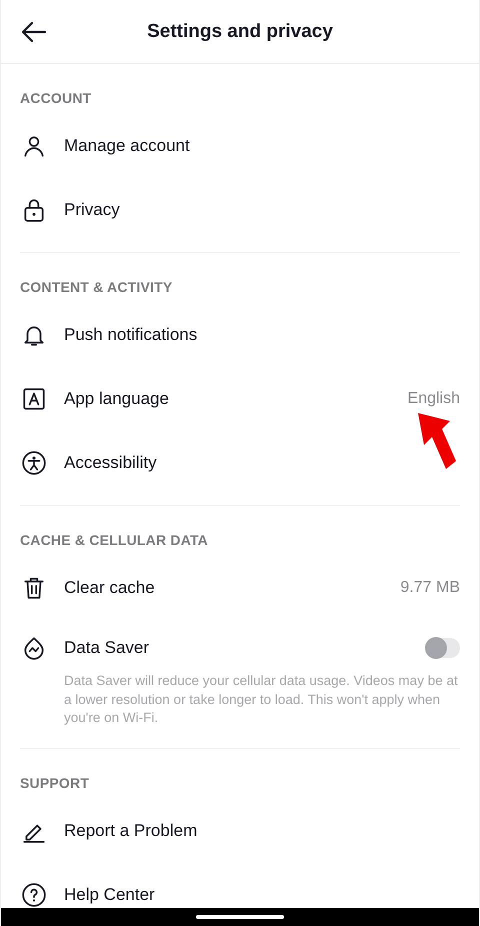 The width and height of the screenshot is (480, 926). Describe the element at coordinates (56, 98) in the screenshot. I see `section-title: ACCOUNT` at that location.